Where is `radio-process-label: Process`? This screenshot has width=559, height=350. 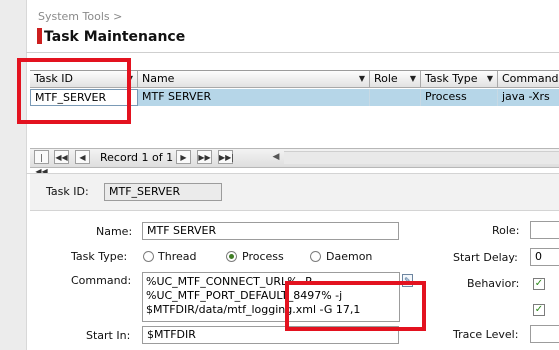
radio-process-label: Process is located at coordinates (263, 256).